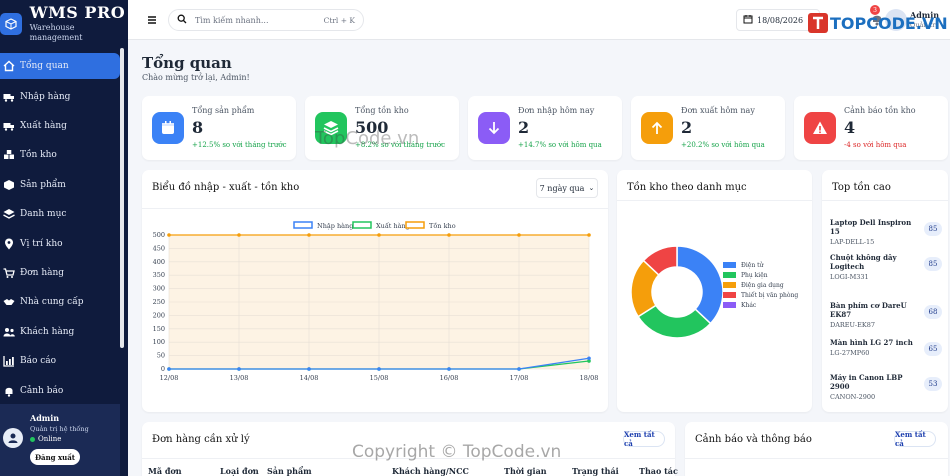 Image resolution: width=950 pixels, height=476 pixels. I want to click on table-column-header: Khách hàng/NCC, so click(430, 471).